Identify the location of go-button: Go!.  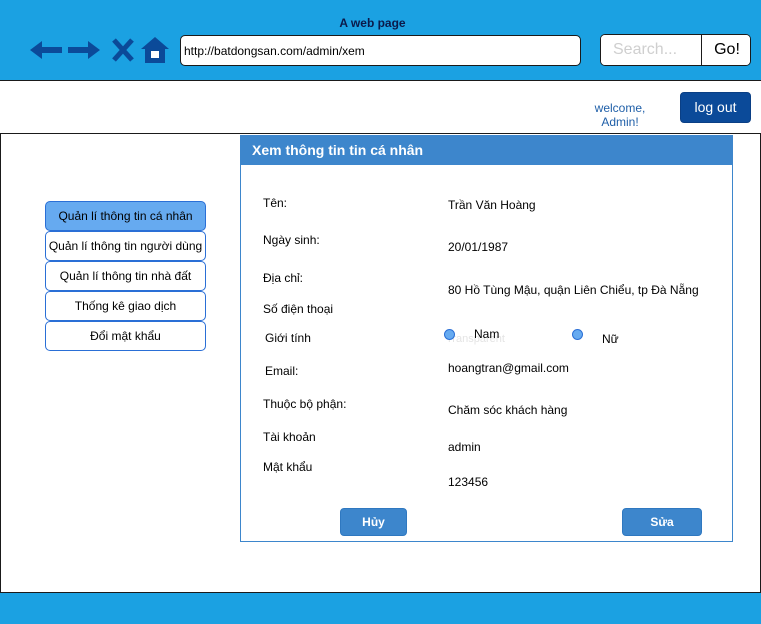
(726, 50).